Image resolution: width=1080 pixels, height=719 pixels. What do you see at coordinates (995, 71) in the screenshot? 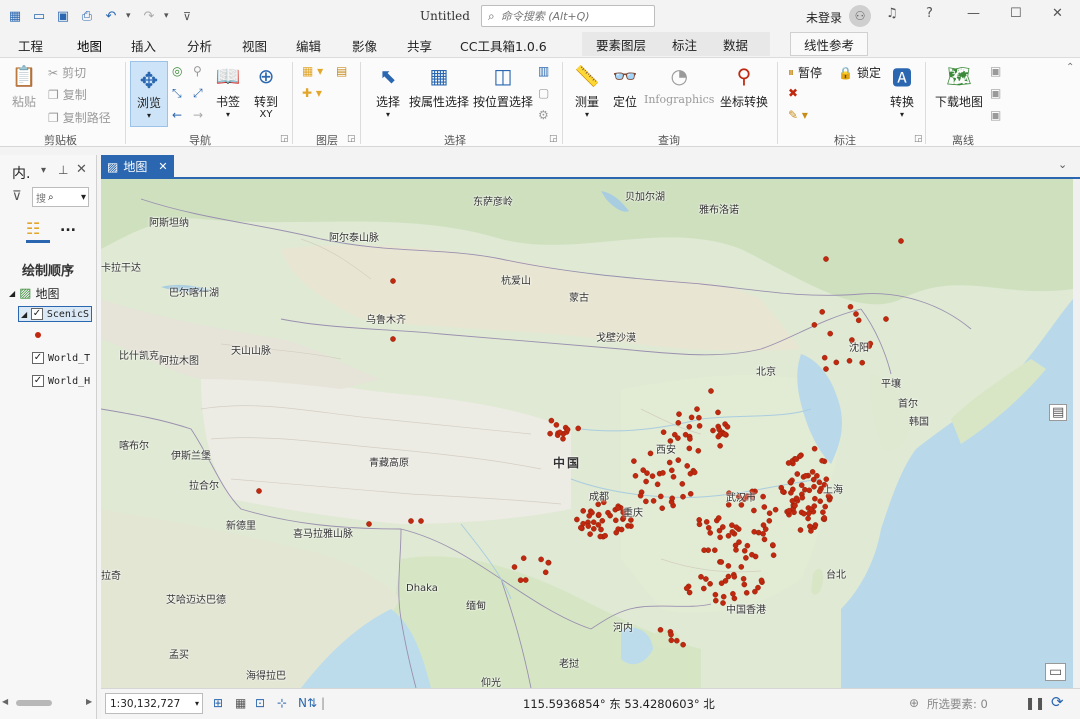
I see `sync-icon: ▣` at bounding box center [995, 71].